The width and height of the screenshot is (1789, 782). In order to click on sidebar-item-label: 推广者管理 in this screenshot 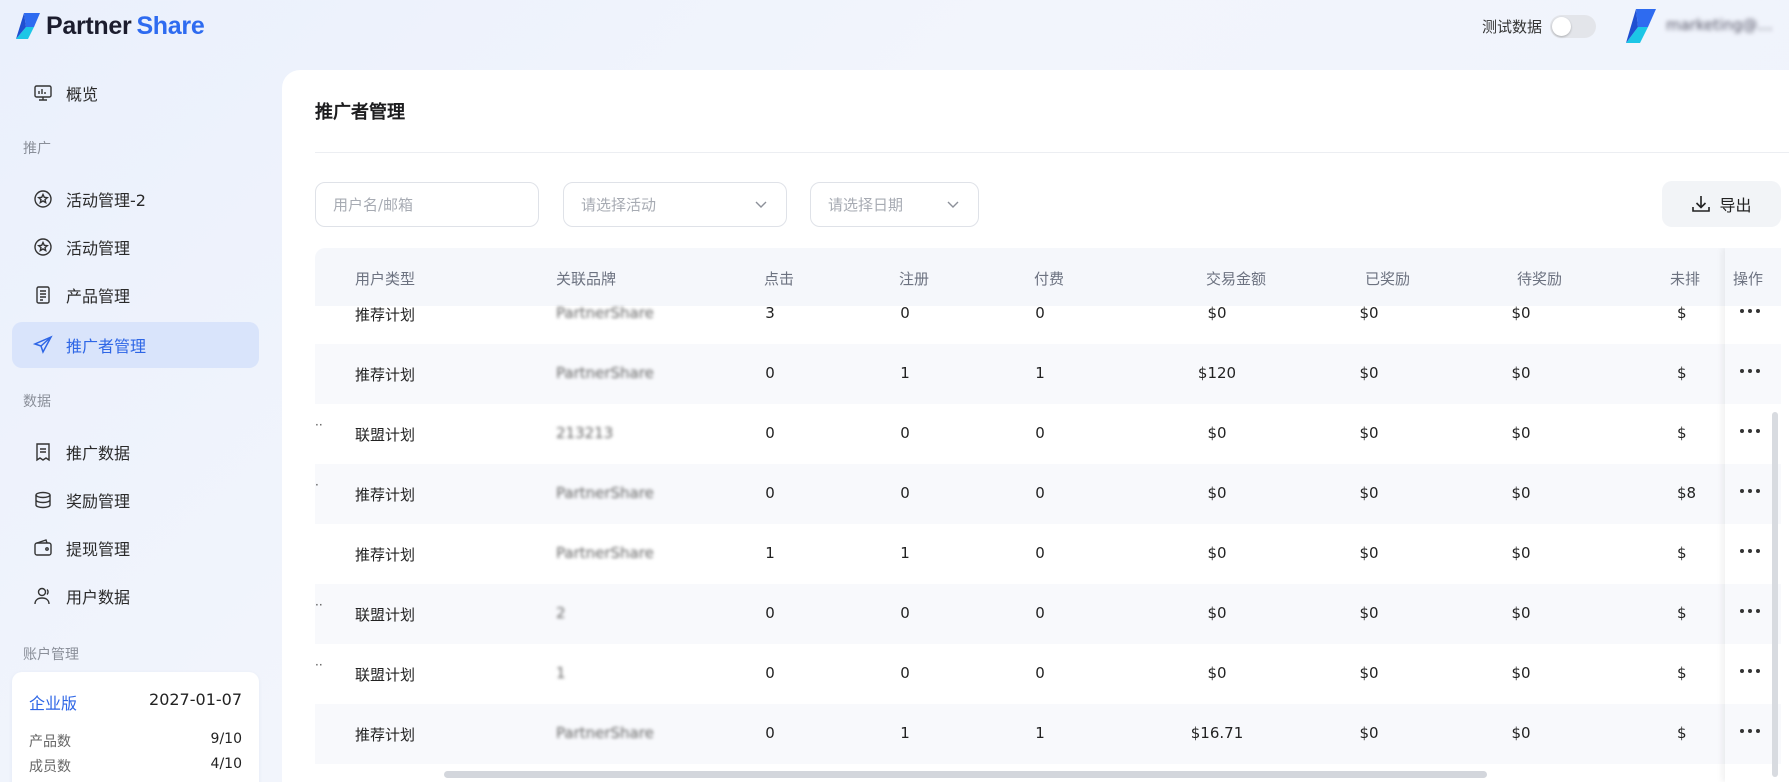, I will do `click(106, 346)`.